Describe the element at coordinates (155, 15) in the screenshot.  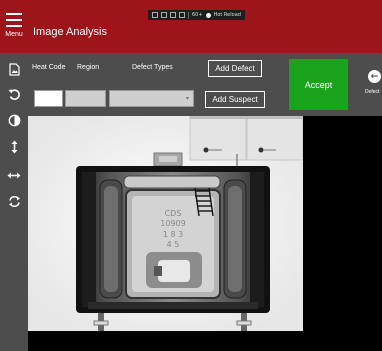
I see `select-element-icon` at that location.